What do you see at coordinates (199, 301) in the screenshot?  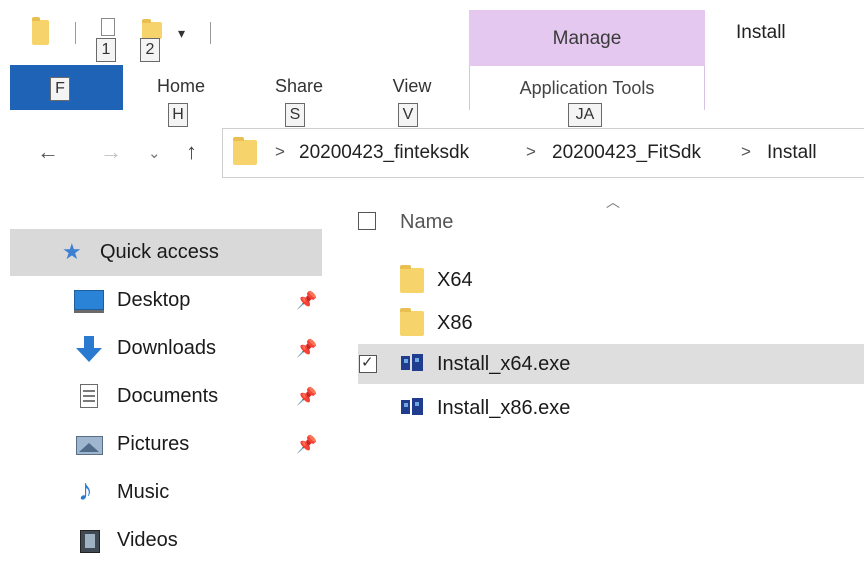 I see `sidebar-item-desktop: Desktop 📌` at bounding box center [199, 301].